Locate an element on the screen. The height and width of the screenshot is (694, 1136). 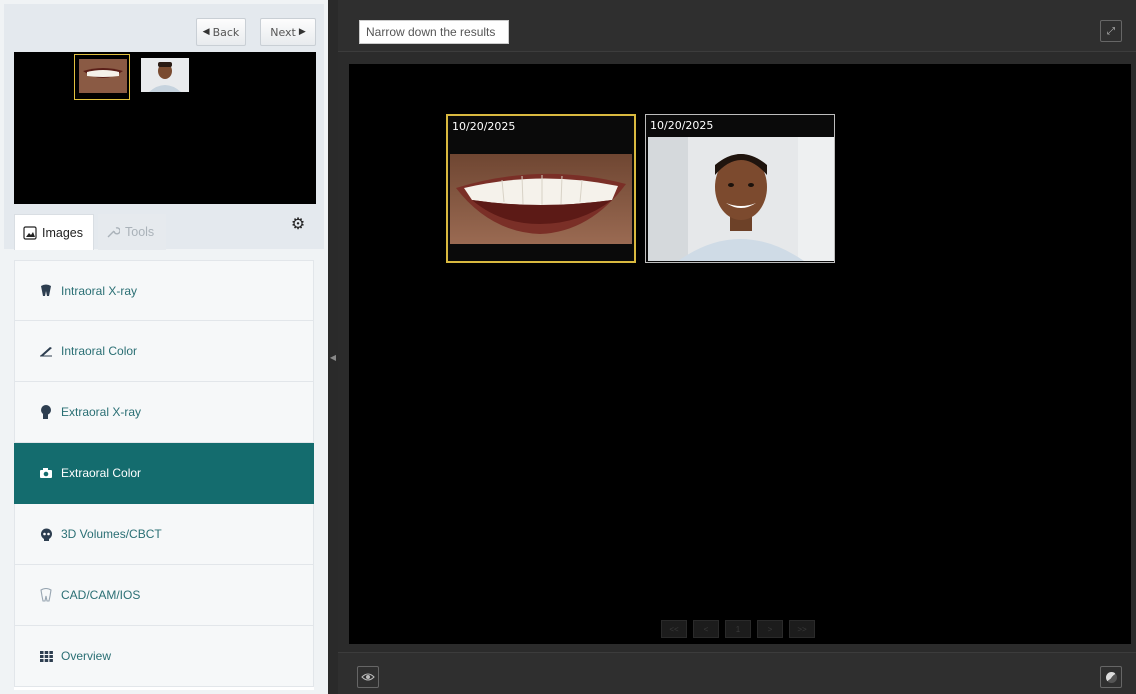
category-label: Extraoral X-ray is located at coordinates (101, 412).